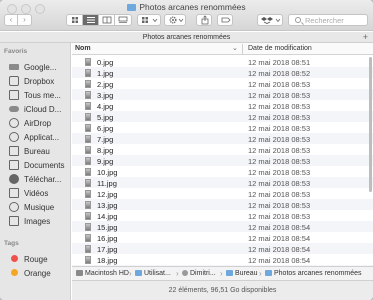  I want to click on action-button, so click(175, 20).